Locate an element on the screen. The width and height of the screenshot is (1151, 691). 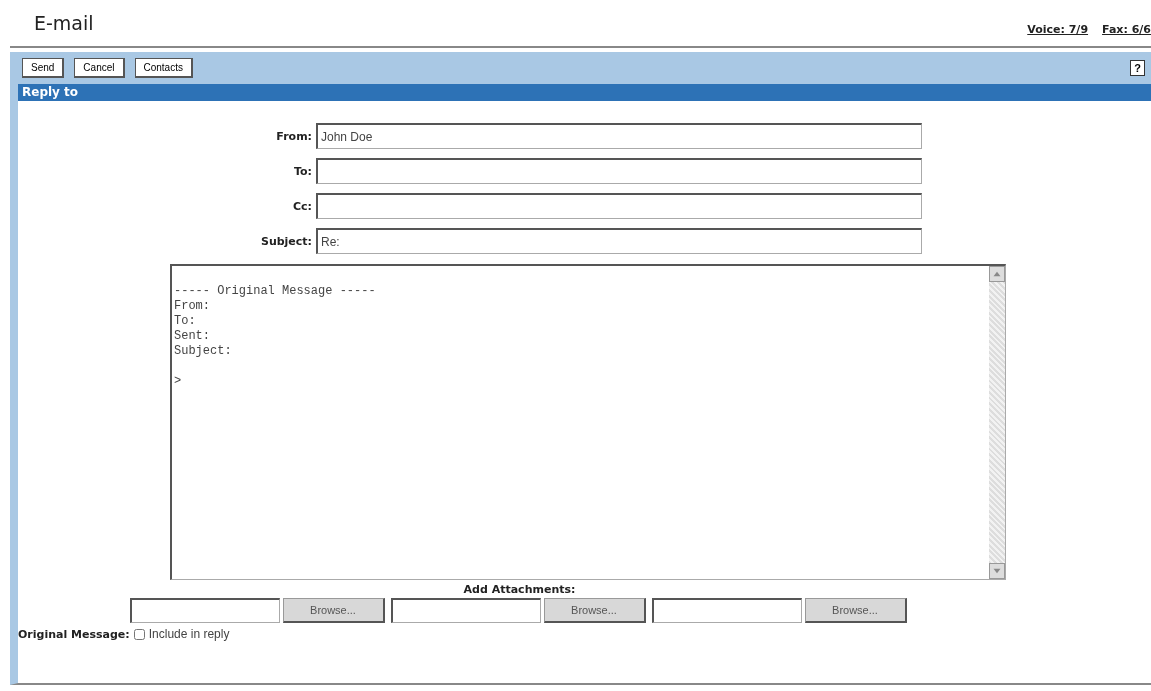
header-link: Fax: 6/6 is located at coordinates (1126, 29).